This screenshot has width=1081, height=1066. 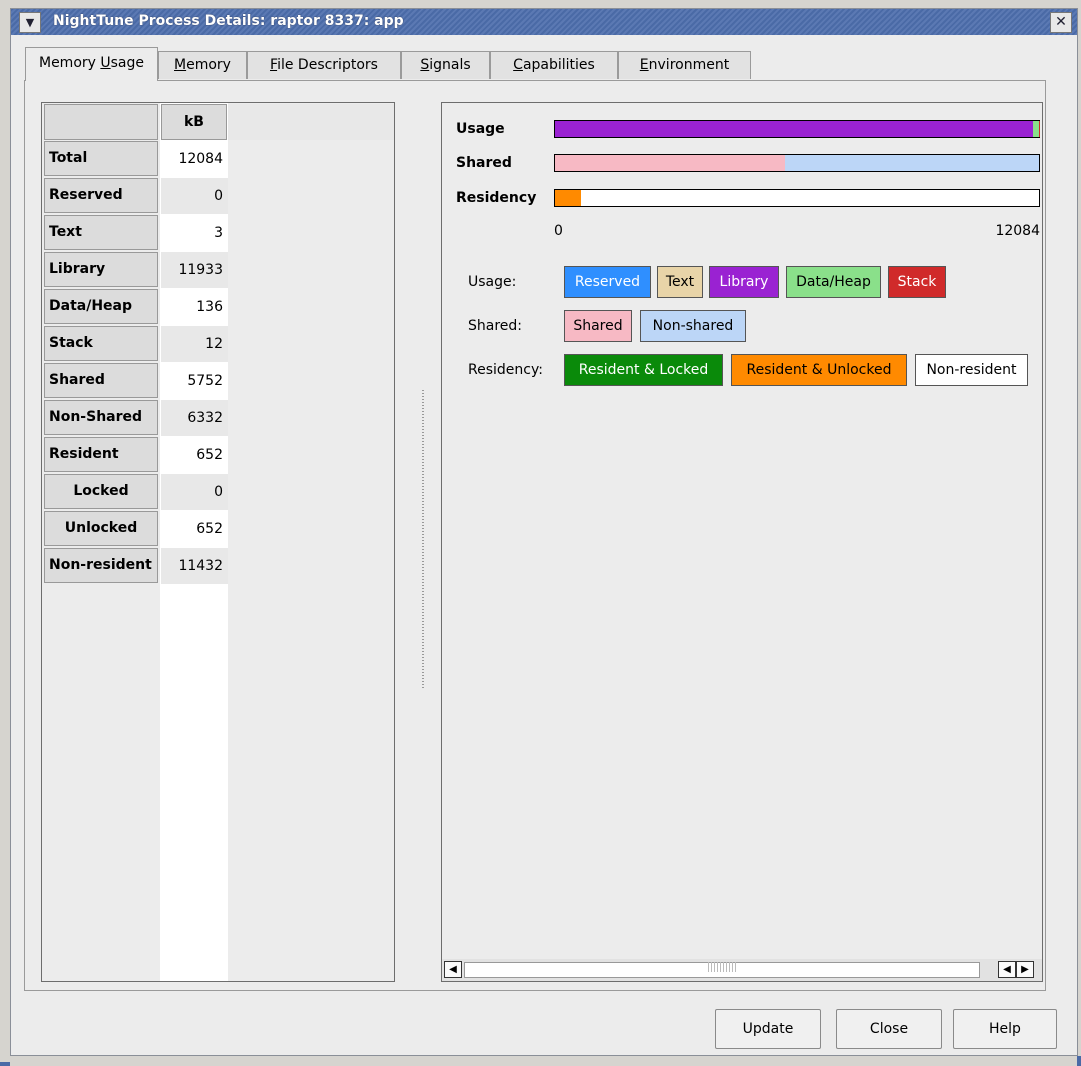 What do you see at coordinates (1025, 969) in the screenshot?
I see `scroll-right-arrow-icon: ▶` at bounding box center [1025, 969].